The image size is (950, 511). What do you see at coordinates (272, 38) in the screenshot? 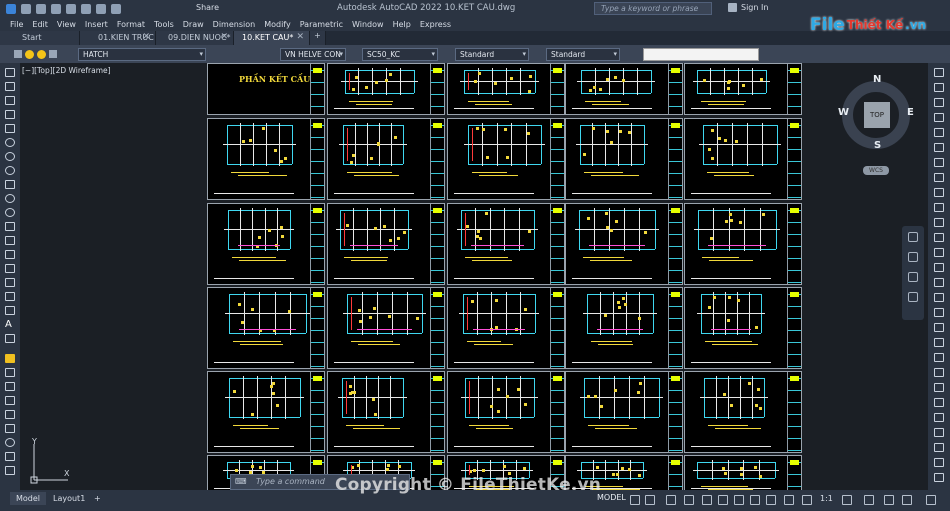
I see `tab-ket-cau: 10.KET CAU* ✕` at bounding box center [272, 38].